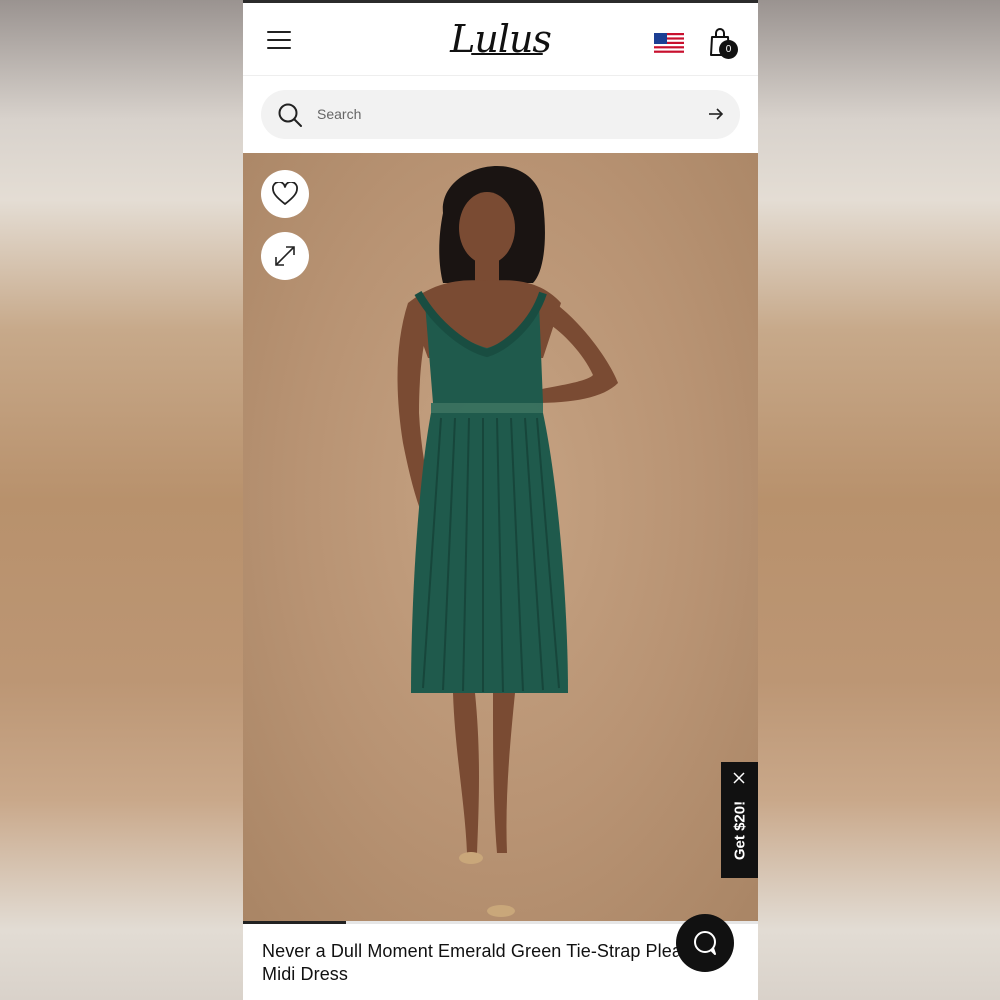 This screenshot has width=1000, height=1000. I want to click on search-icon, so click(290, 115).